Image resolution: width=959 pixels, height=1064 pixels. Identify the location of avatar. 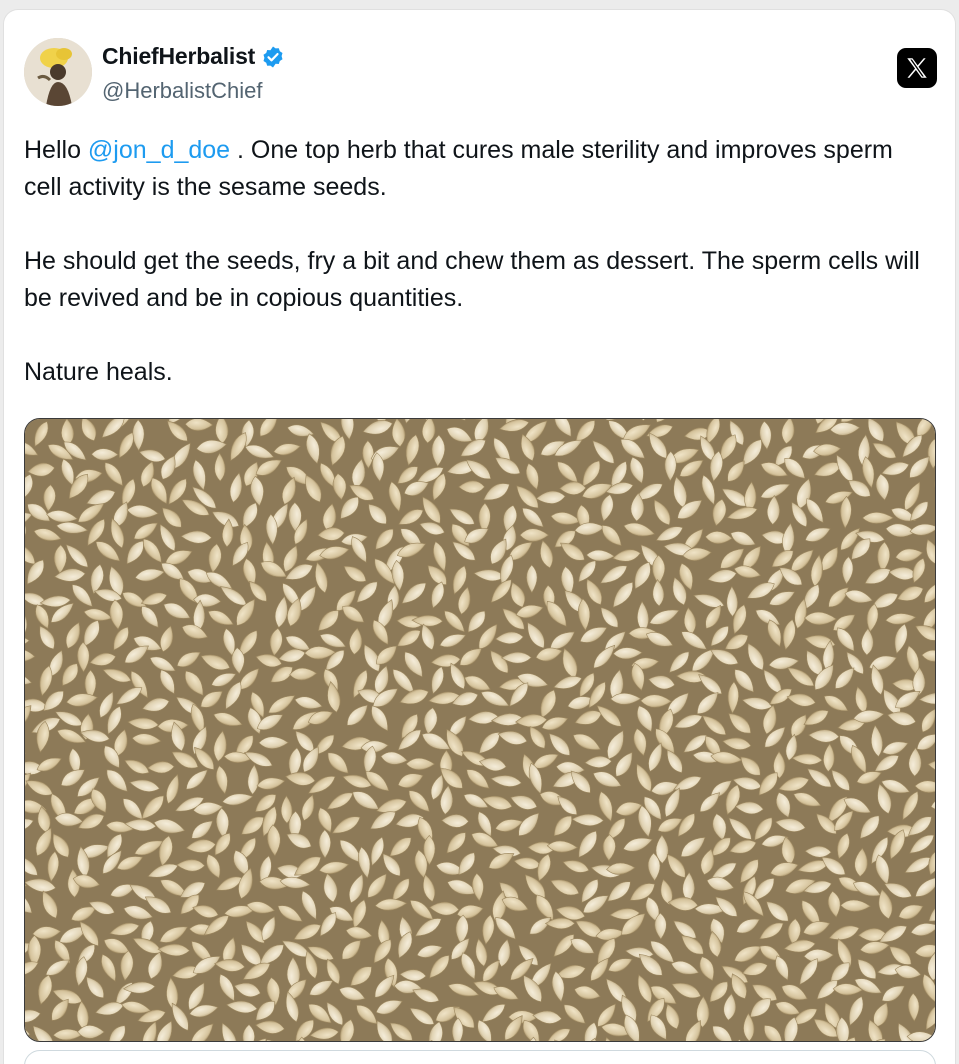
(58, 72).